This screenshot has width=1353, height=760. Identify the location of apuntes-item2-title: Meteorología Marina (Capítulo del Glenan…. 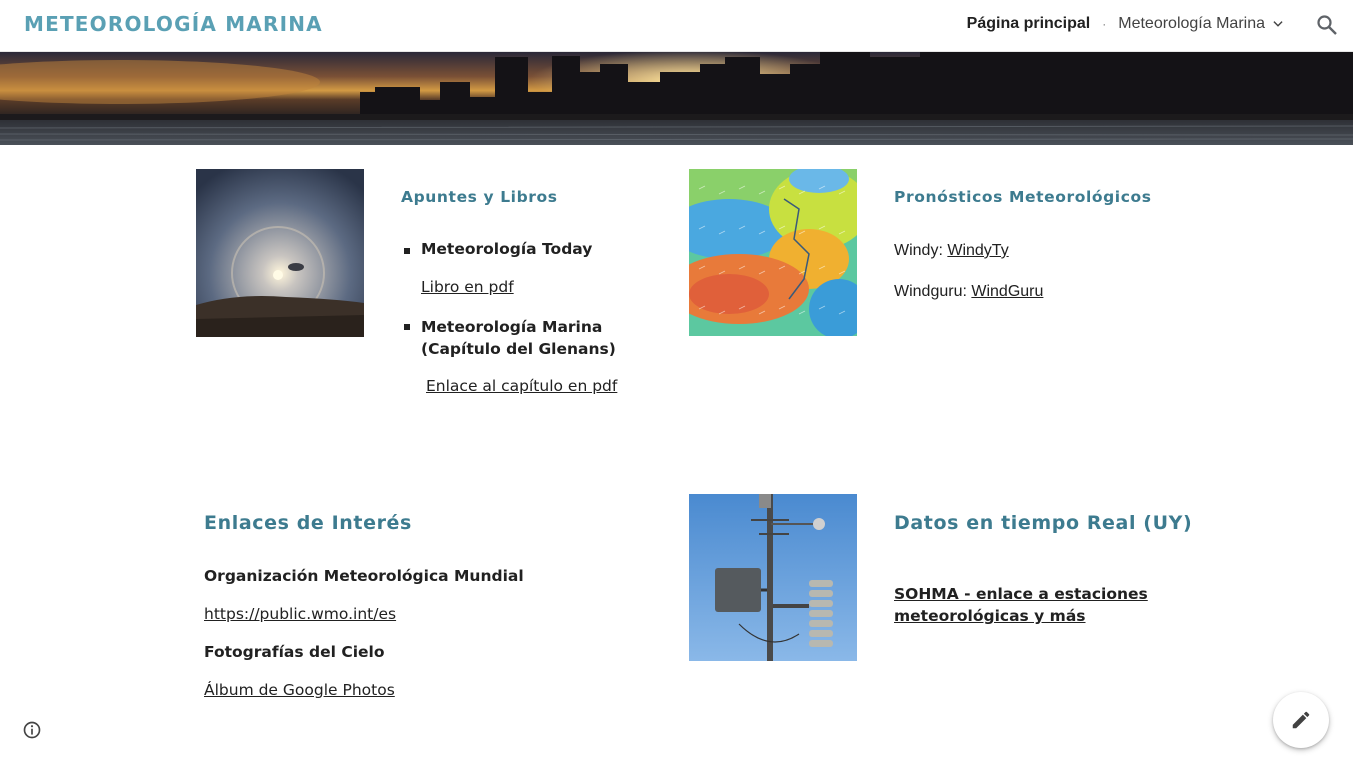
(518, 338).